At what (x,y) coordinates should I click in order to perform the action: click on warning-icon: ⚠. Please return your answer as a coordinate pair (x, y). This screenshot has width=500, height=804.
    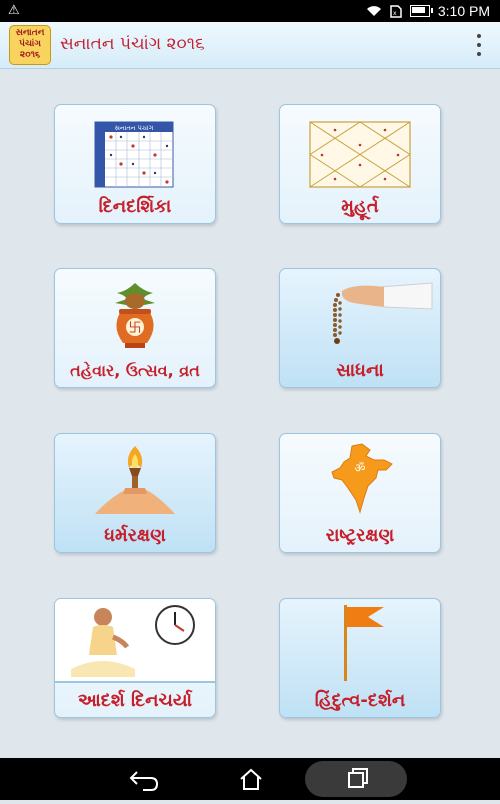
    Looking at the image, I should click on (14, 10).